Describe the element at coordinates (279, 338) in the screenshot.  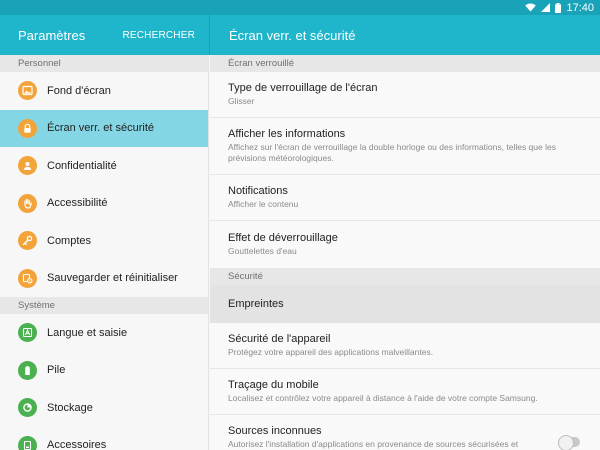
I see `setting-title: Sécurité de l'appareil` at that location.